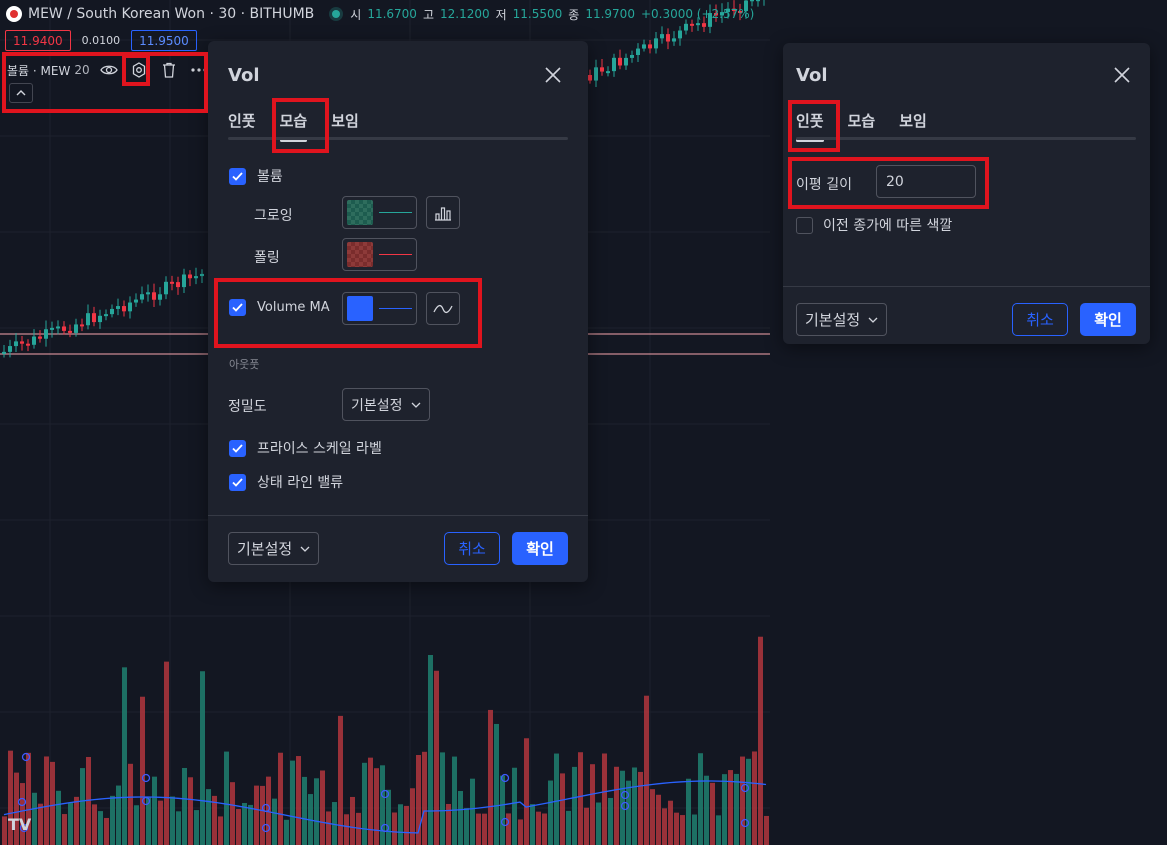 This screenshot has height=845, width=1167. What do you see at coordinates (926, 181) in the screenshot?
I see `ma-length-input: 20` at bounding box center [926, 181].